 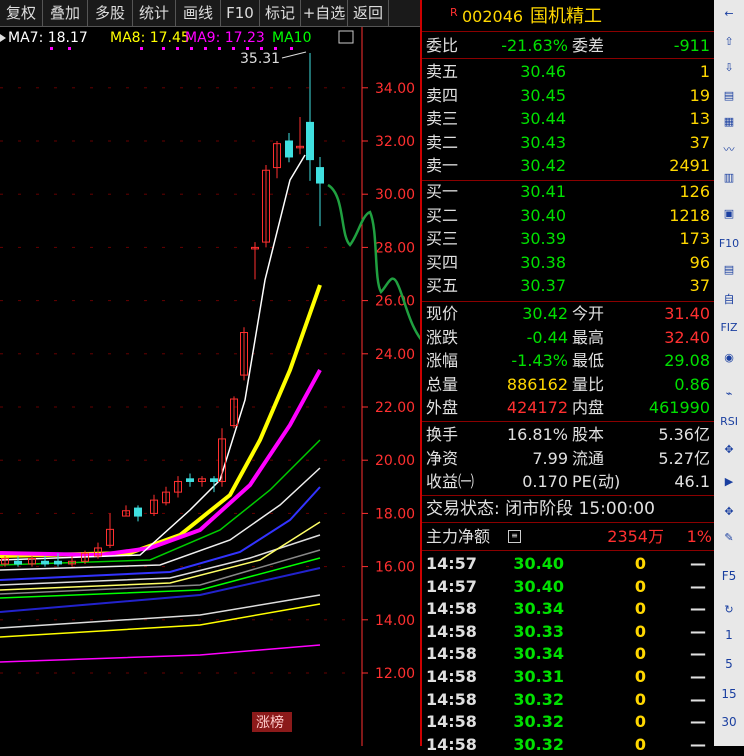 What do you see at coordinates (324, 13) in the screenshot?
I see `toolbar-7-button: +自选` at bounding box center [324, 13].